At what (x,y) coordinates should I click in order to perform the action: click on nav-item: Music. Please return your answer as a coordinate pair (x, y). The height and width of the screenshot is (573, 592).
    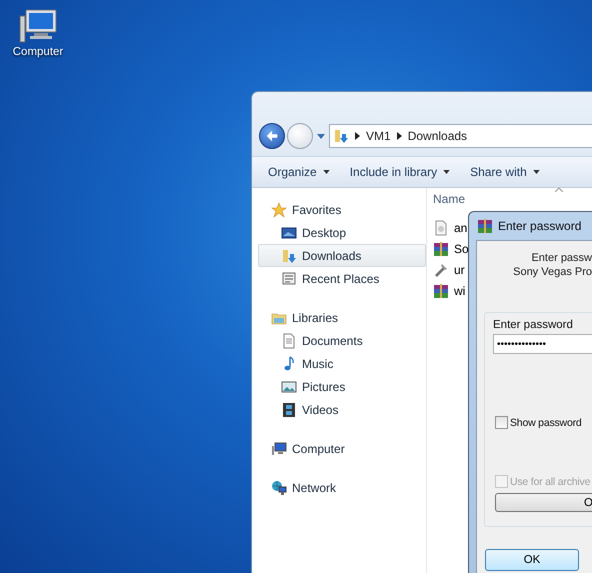
    Looking at the image, I should click on (342, 363).